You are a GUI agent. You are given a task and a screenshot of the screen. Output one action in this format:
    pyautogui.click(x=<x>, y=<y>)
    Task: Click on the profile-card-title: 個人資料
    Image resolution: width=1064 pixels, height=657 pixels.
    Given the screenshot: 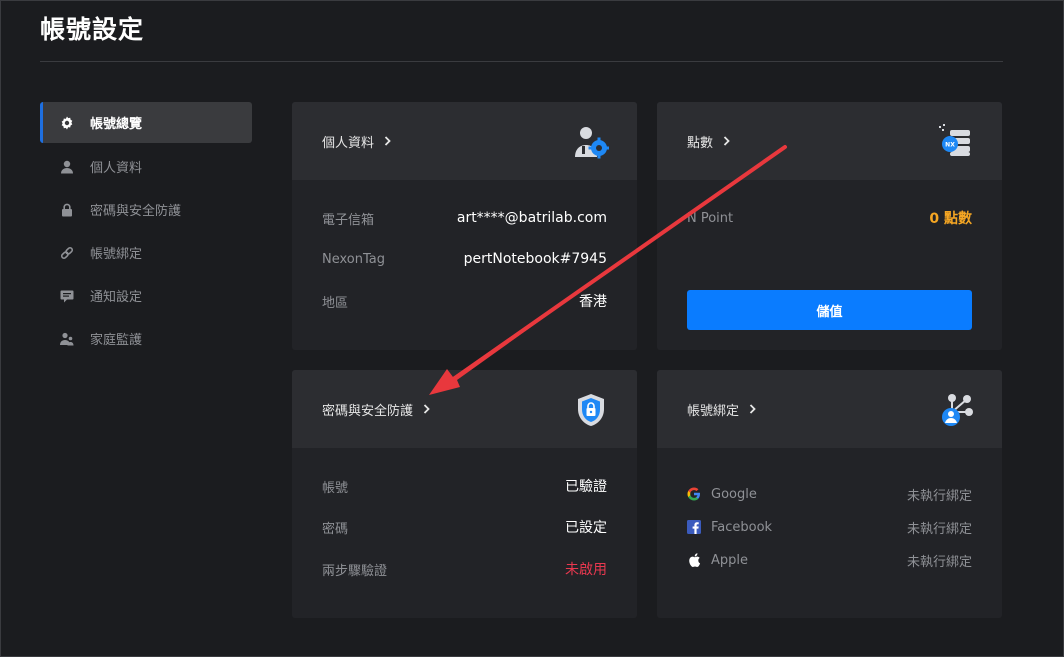 What is the action you would take?
    pyautogui.click(x=348, y=143)
    